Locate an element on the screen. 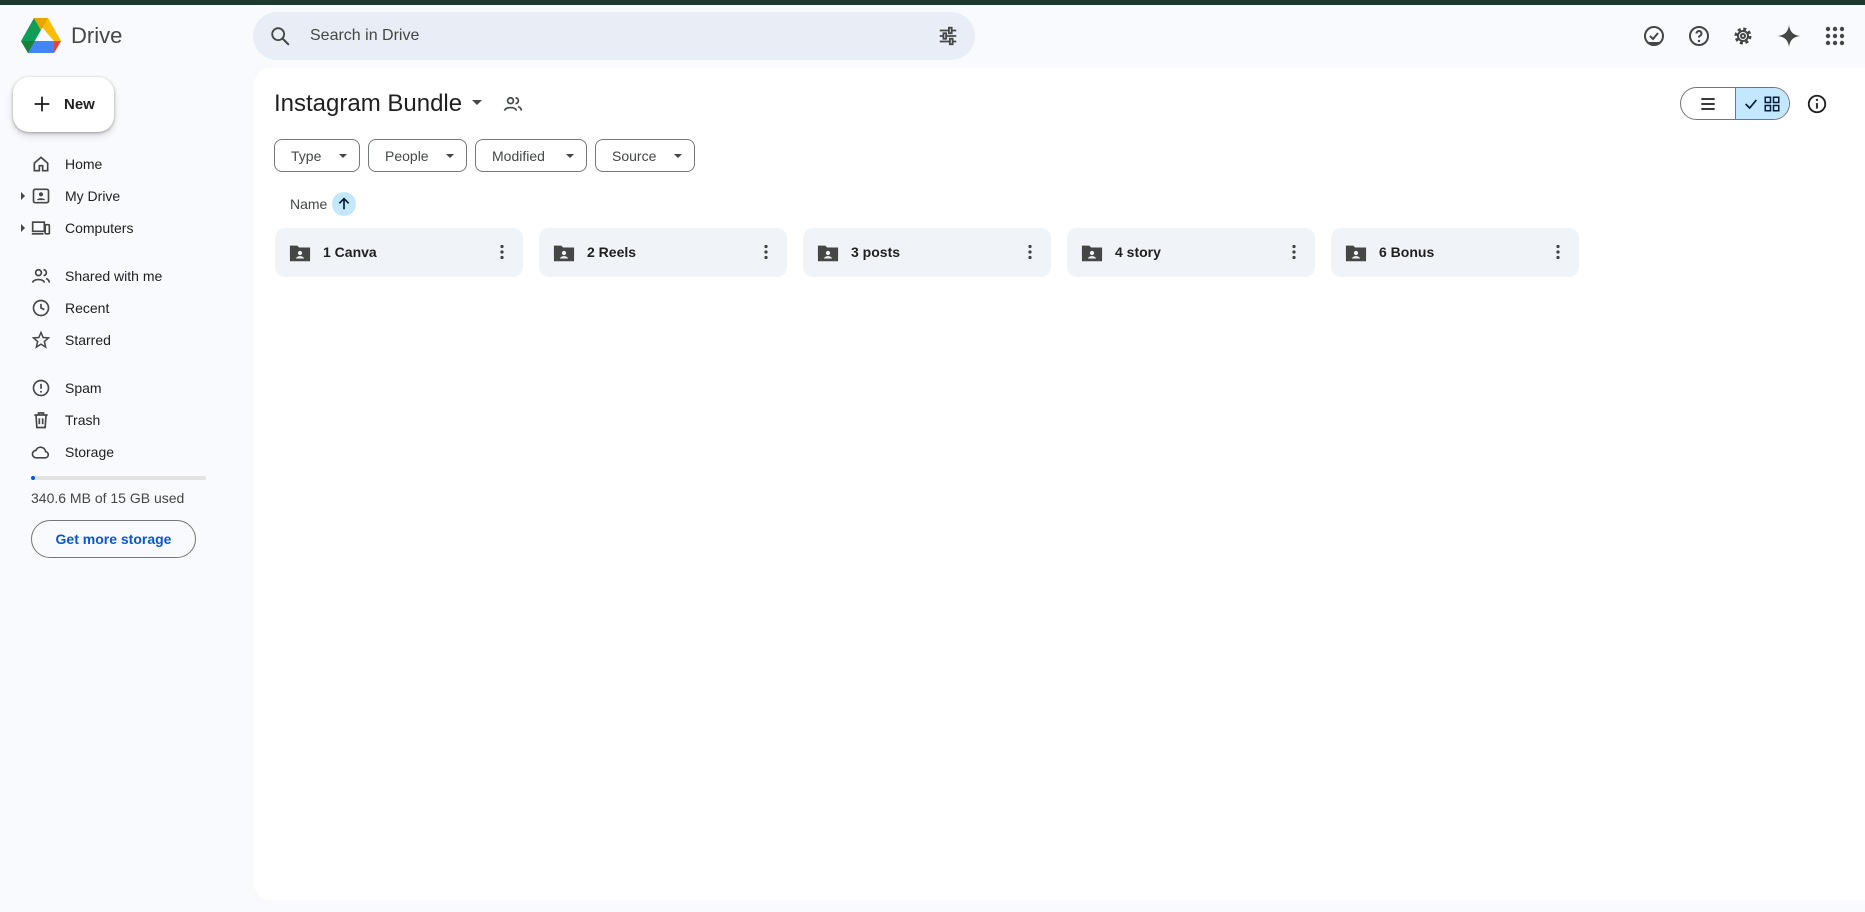 The image size is (1865, 912). sidebar-item-home: Home is located at coordinates (120, 164).